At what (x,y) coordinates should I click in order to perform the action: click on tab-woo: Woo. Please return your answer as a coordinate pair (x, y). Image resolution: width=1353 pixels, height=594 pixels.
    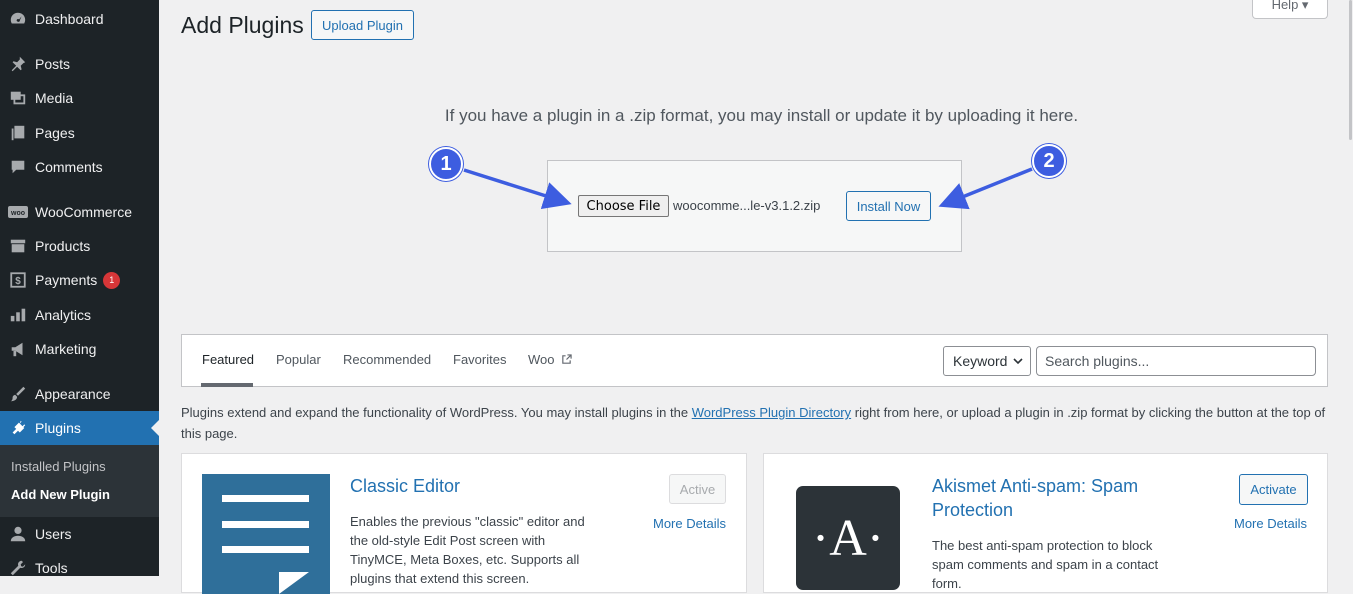
    Looking at the image, I should click on (550, 359).